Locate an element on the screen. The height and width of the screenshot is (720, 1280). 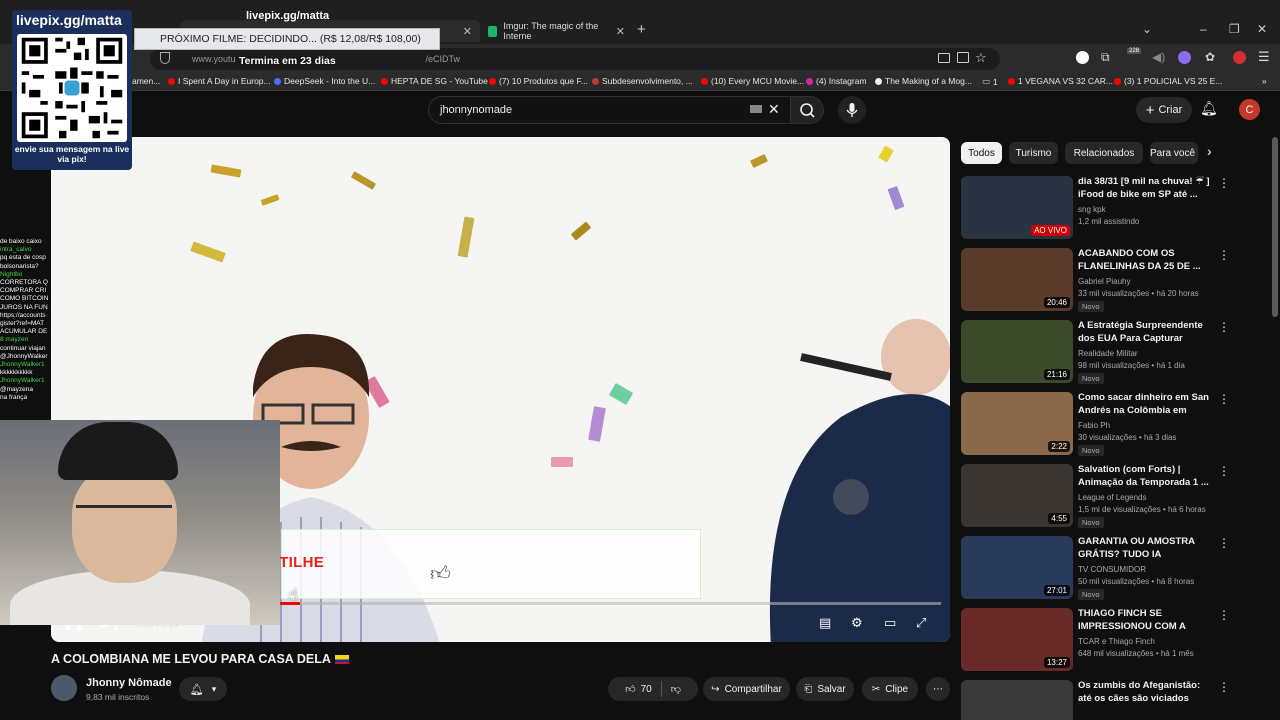
search-input: jhonnynomade is located at coordinates (609, 110).